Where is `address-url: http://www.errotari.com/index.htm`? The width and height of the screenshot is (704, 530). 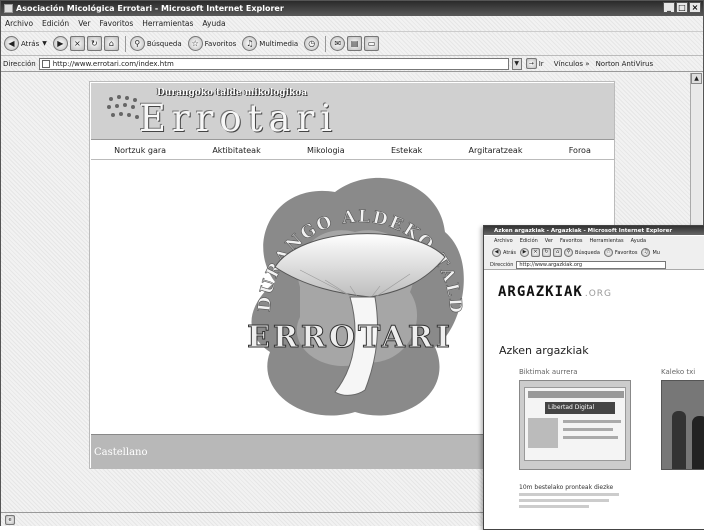
address-url: http://www.errotari.com/index.htm is located at coordinates (113, 63).